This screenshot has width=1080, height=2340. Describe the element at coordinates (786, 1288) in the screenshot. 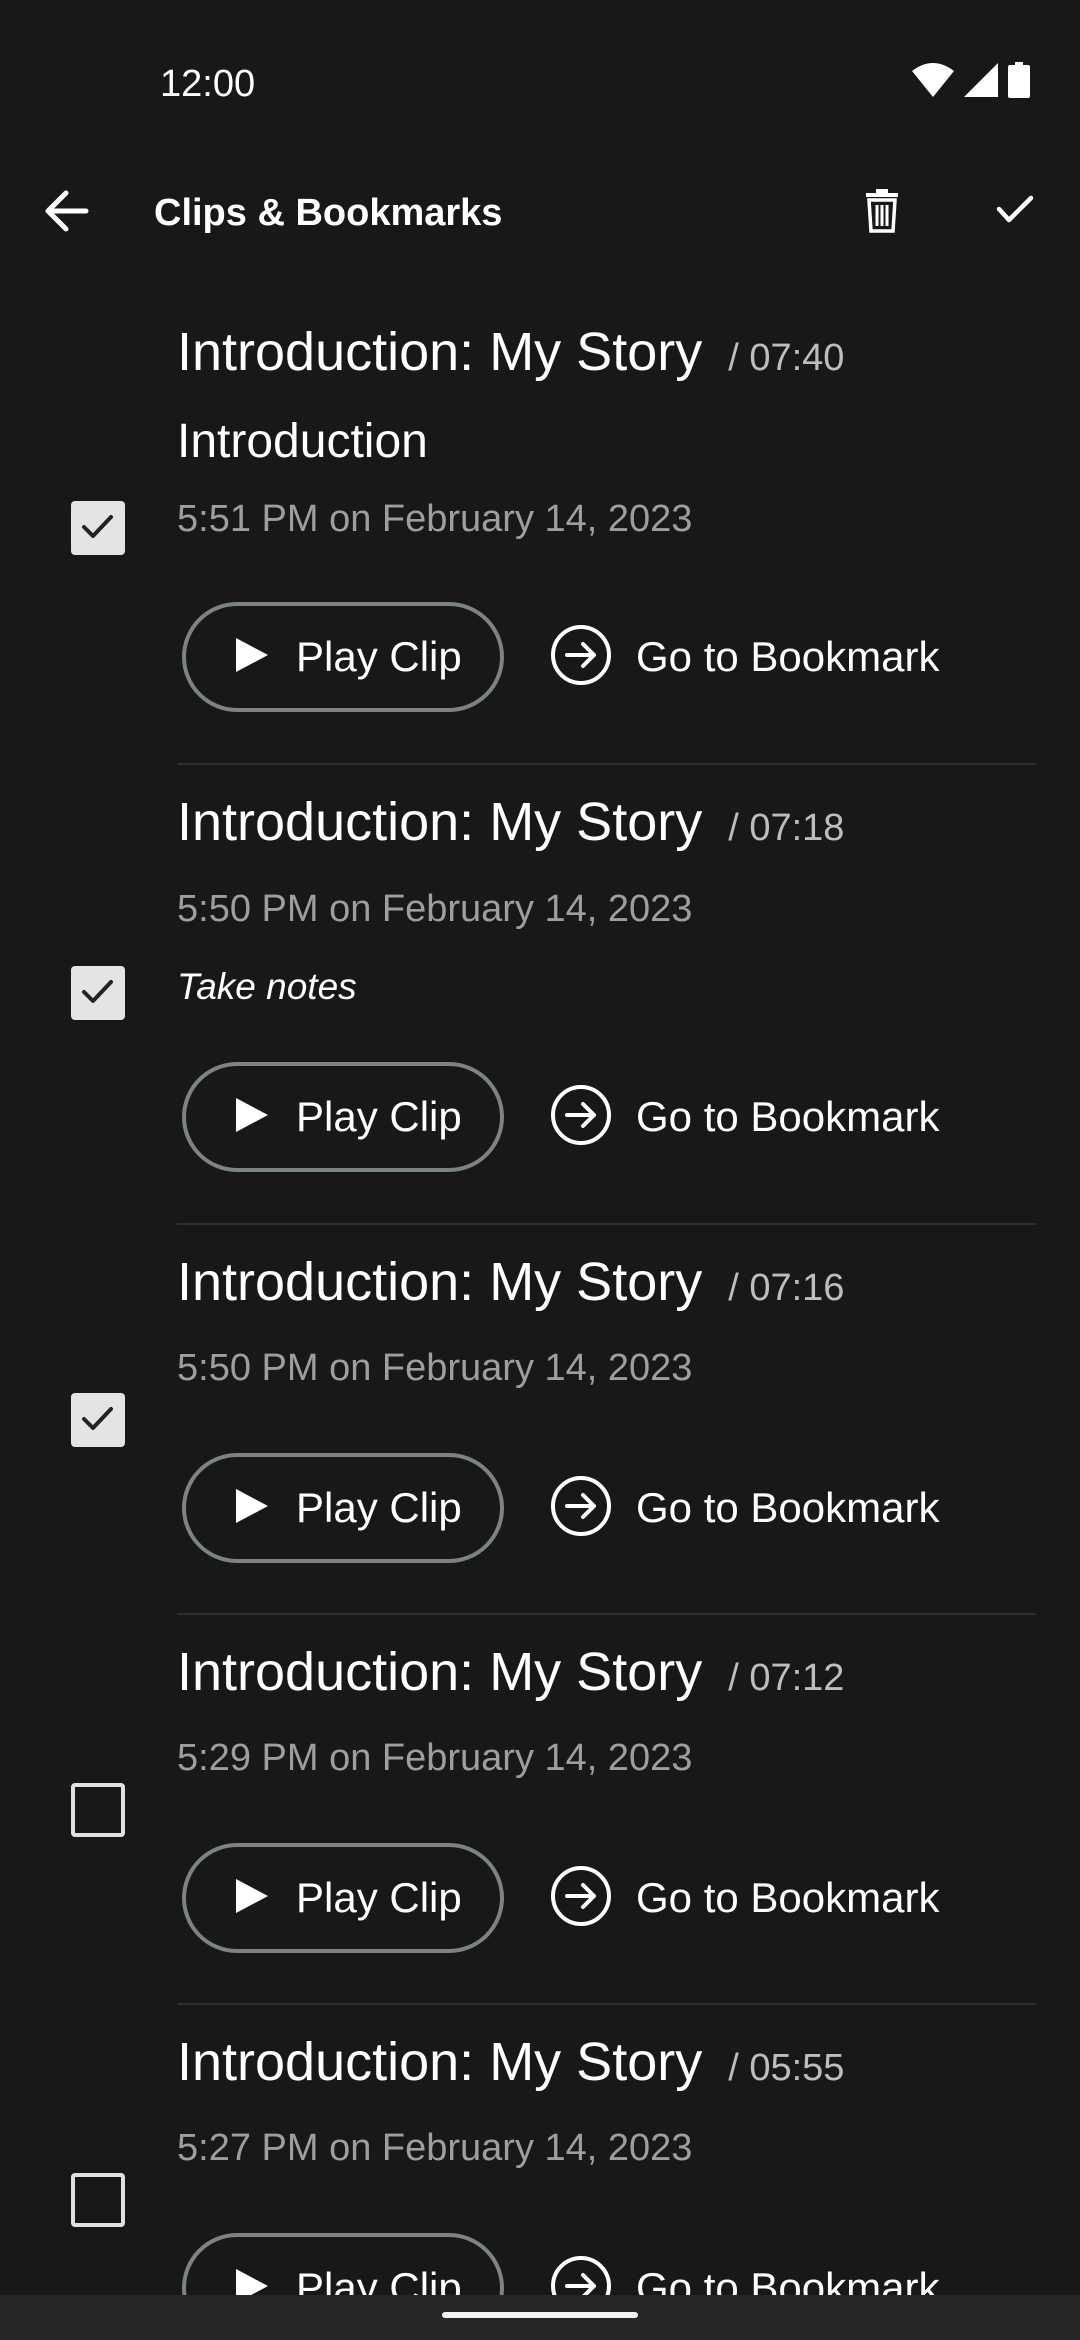

I see `clip-duration: / 07:16` at that location.